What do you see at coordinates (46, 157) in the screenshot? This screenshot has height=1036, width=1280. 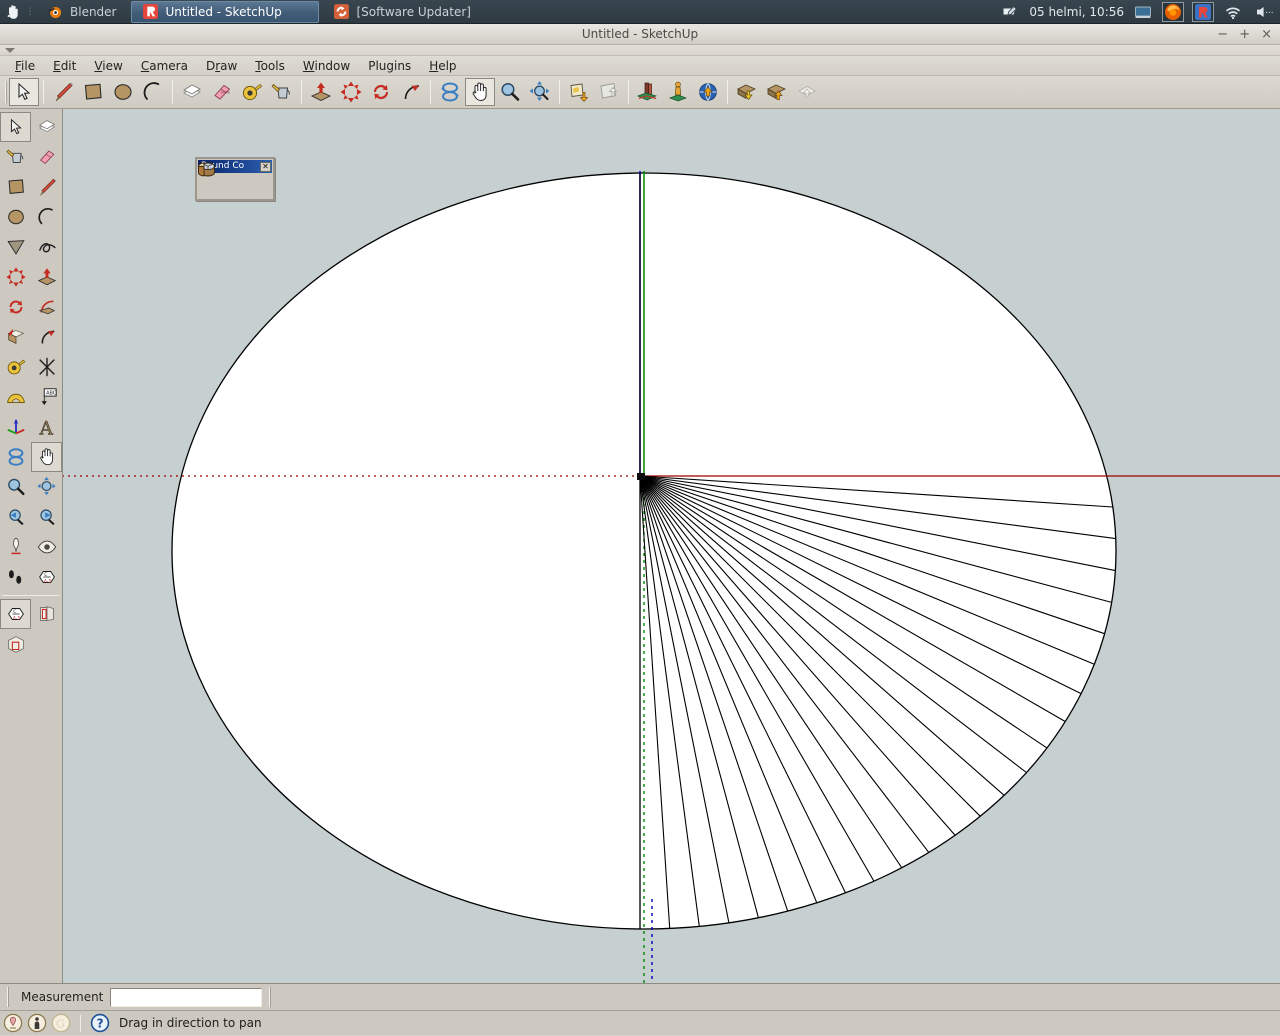 I see `sidebar-item-eraser` at bounding box center [46, 157].